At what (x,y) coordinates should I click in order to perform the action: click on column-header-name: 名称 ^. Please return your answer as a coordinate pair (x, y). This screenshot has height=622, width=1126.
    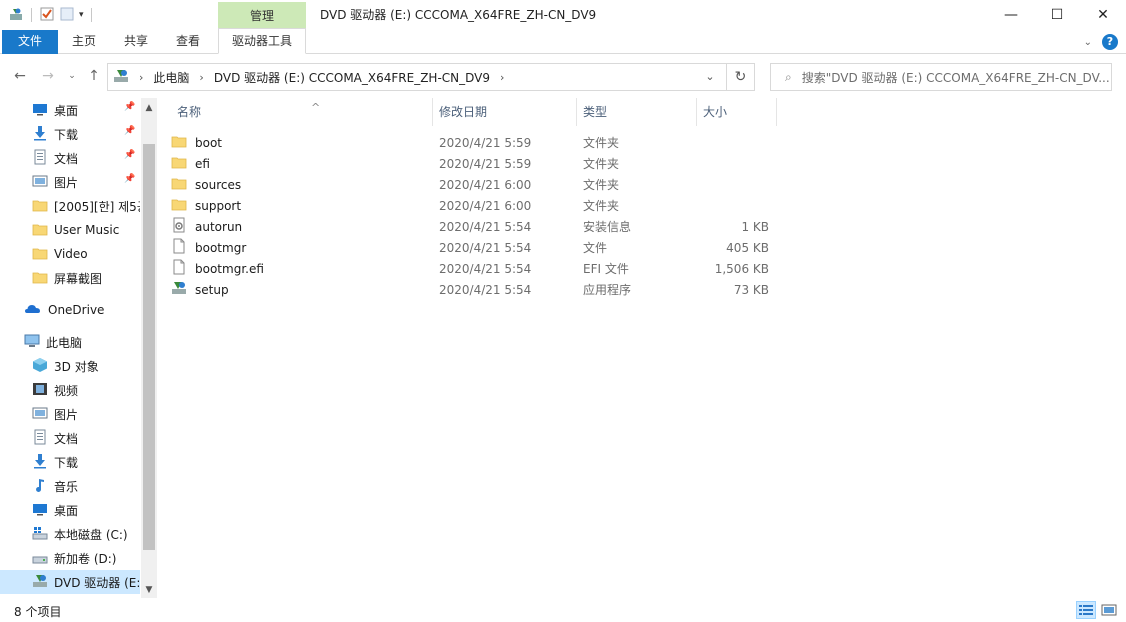
    Looking at the image, I should click on (302, 112).